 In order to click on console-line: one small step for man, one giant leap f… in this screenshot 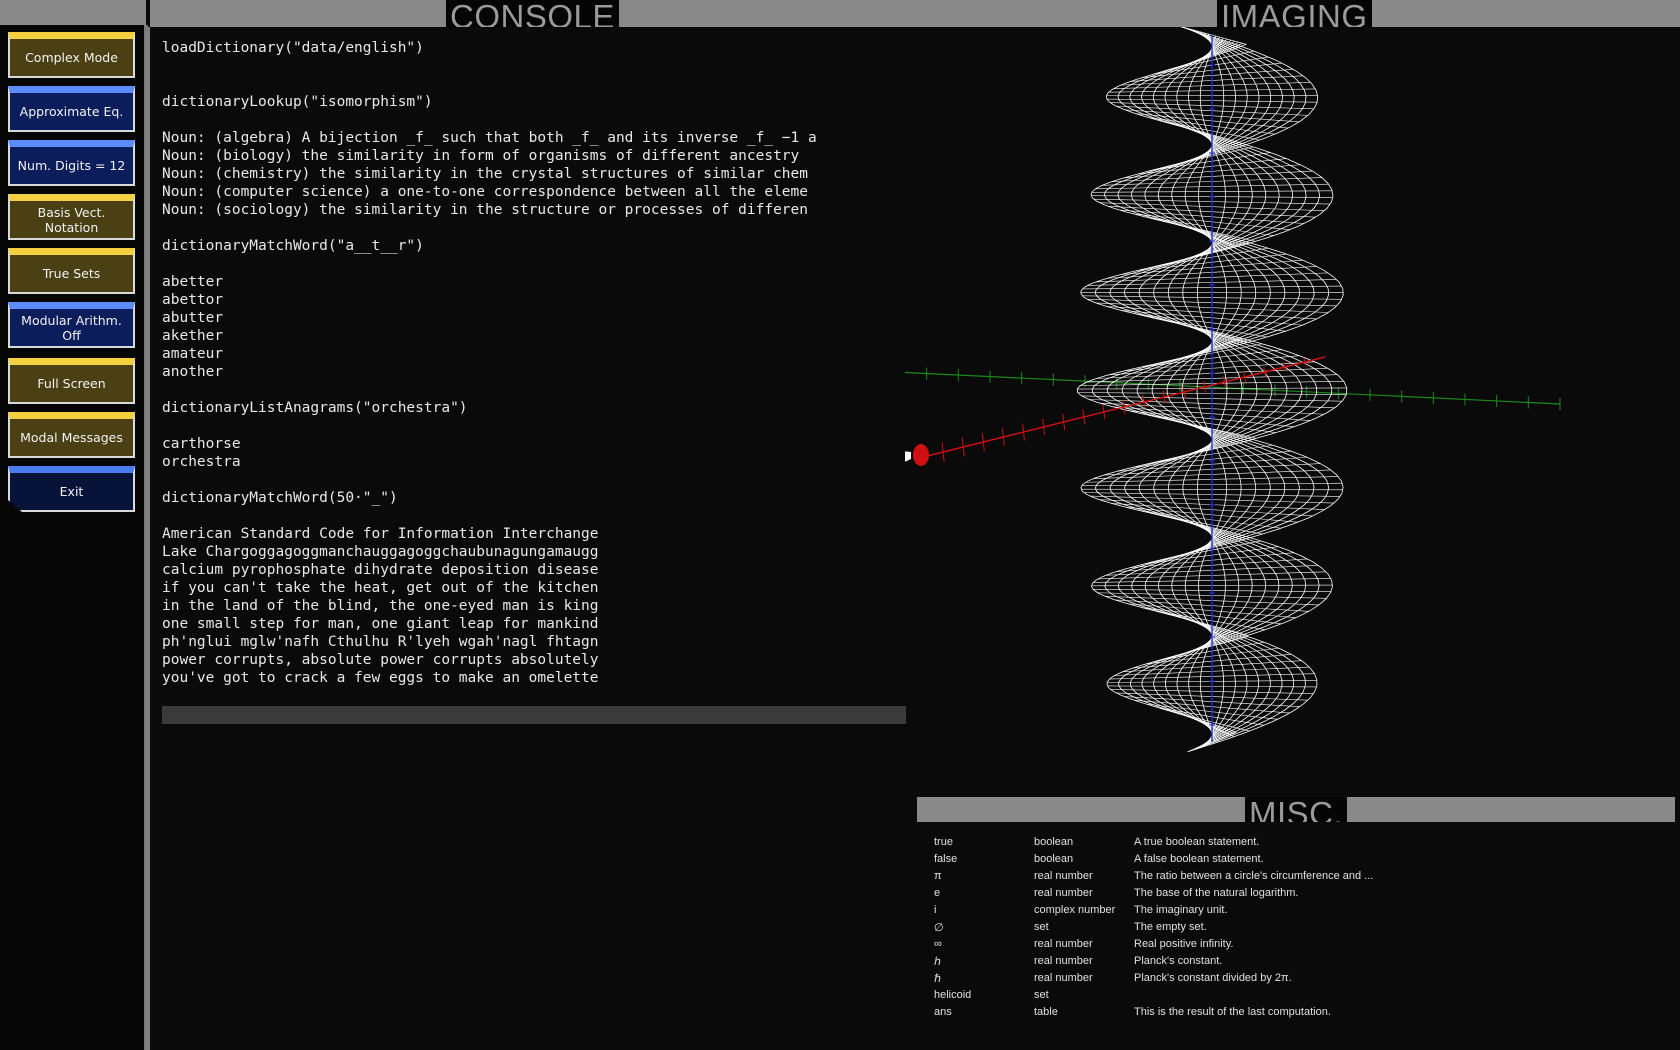, I will do `click(380, 624)`.